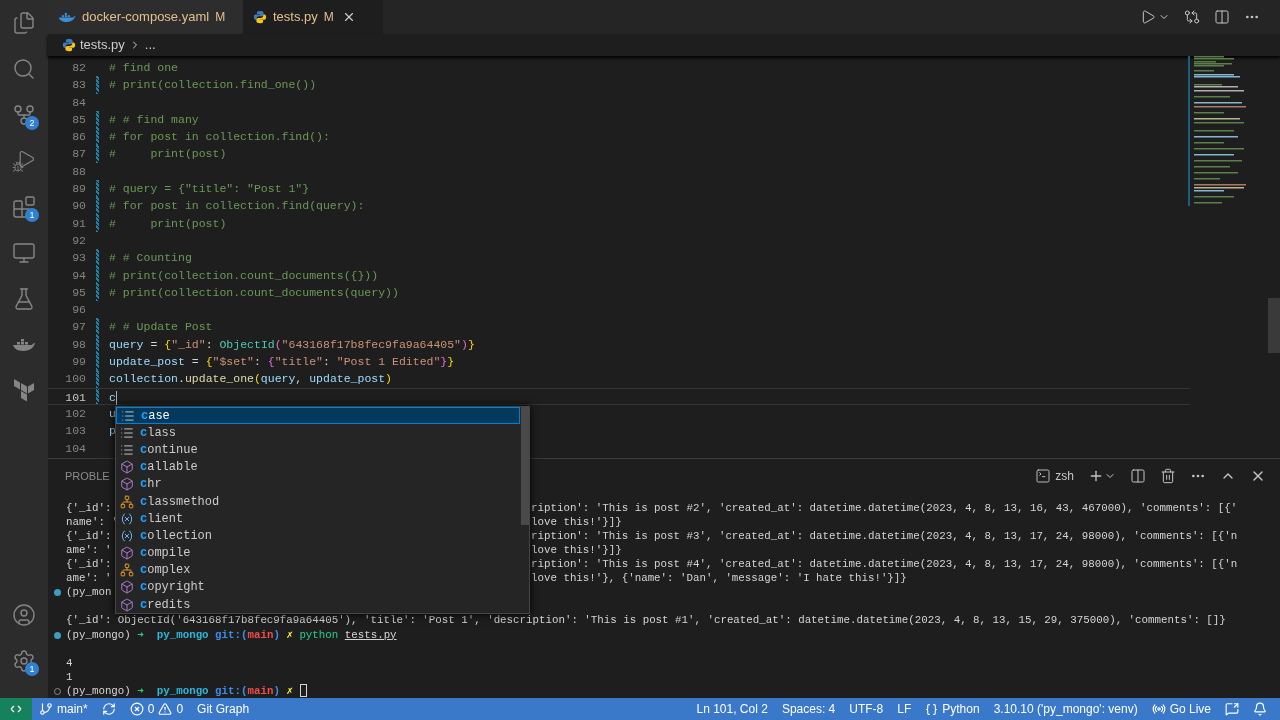  Describe the element at coordinates (136, 709) in the screenshot. I see `error-icon` at that location.